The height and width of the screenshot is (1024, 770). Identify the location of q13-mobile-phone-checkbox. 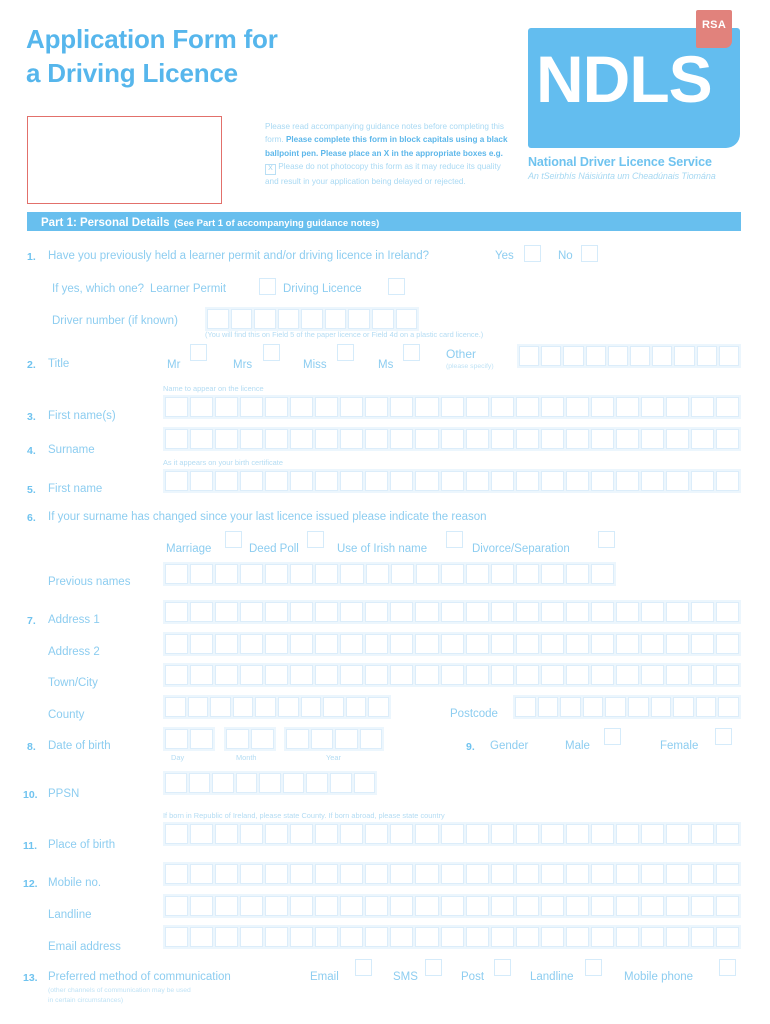
(727, 967).